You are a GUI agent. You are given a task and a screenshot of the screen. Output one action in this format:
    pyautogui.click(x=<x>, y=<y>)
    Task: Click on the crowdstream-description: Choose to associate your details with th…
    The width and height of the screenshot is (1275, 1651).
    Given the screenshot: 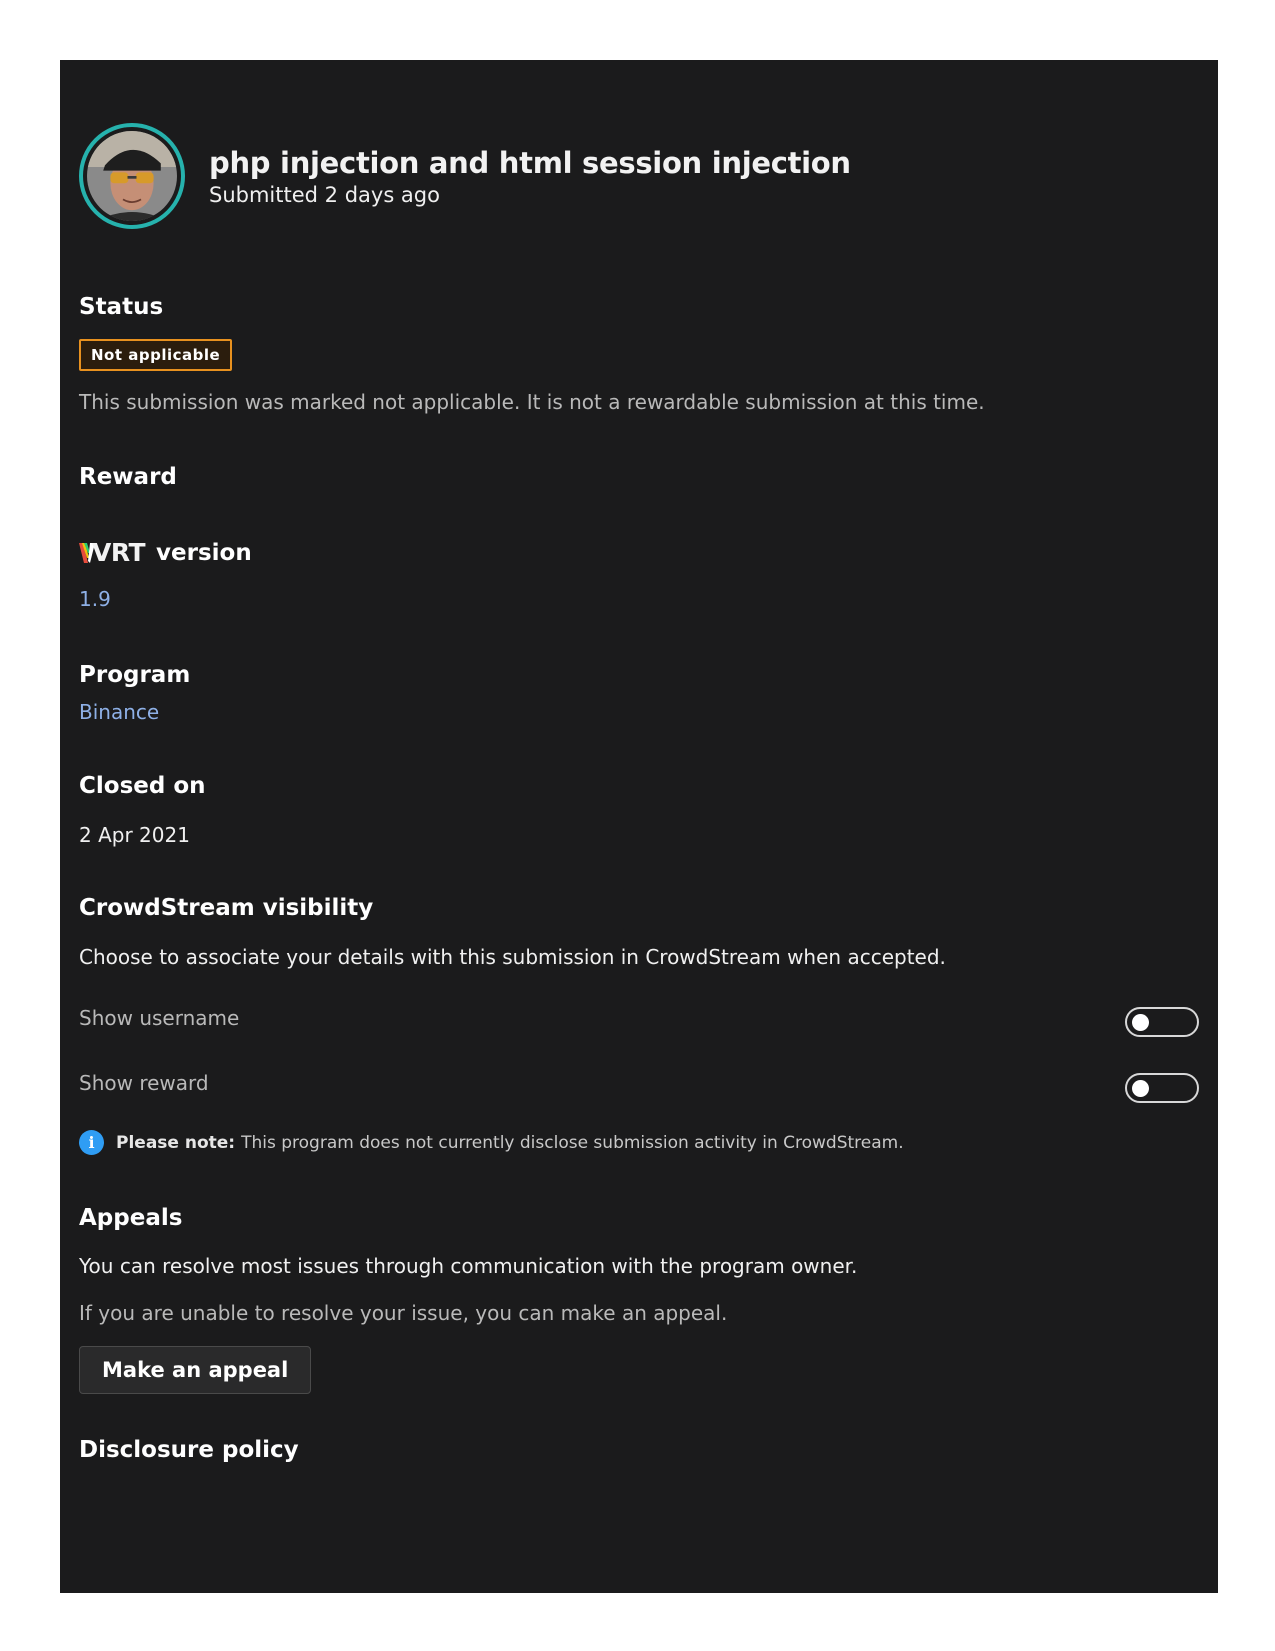 What is the action you would take?
    pyautogui.click(x=512, y=957)
    